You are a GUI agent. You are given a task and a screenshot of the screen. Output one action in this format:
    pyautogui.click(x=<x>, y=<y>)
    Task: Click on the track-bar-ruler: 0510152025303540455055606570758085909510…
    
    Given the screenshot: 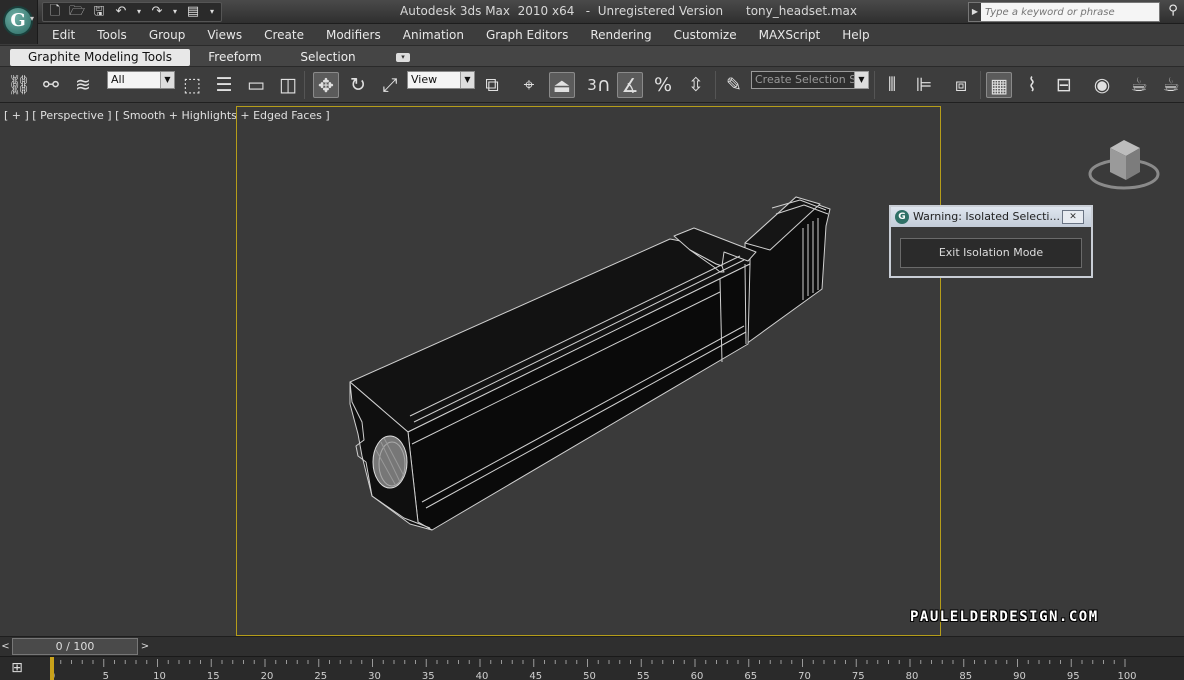 What is the action you would take?
    pyautogui.click(x=615, y=668)
    